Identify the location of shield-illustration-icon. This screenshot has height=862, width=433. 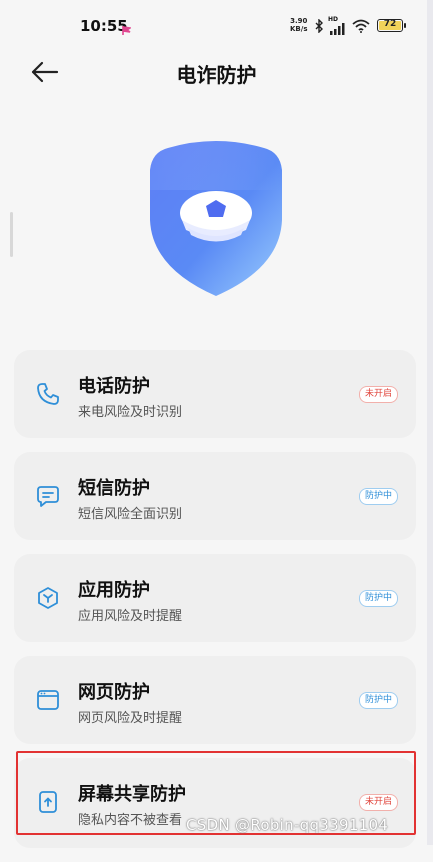
(216, 219).